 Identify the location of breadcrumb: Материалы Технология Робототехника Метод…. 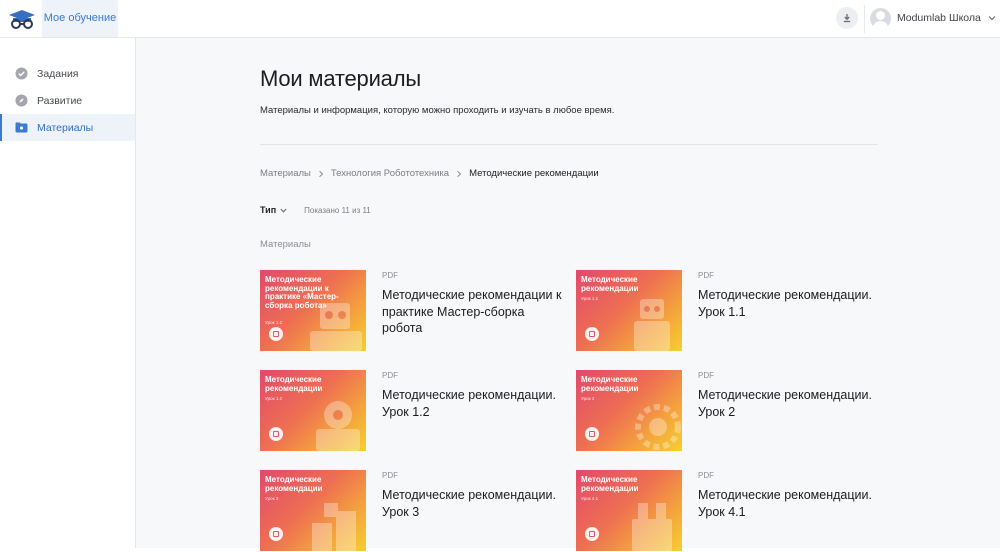
(429, 173).